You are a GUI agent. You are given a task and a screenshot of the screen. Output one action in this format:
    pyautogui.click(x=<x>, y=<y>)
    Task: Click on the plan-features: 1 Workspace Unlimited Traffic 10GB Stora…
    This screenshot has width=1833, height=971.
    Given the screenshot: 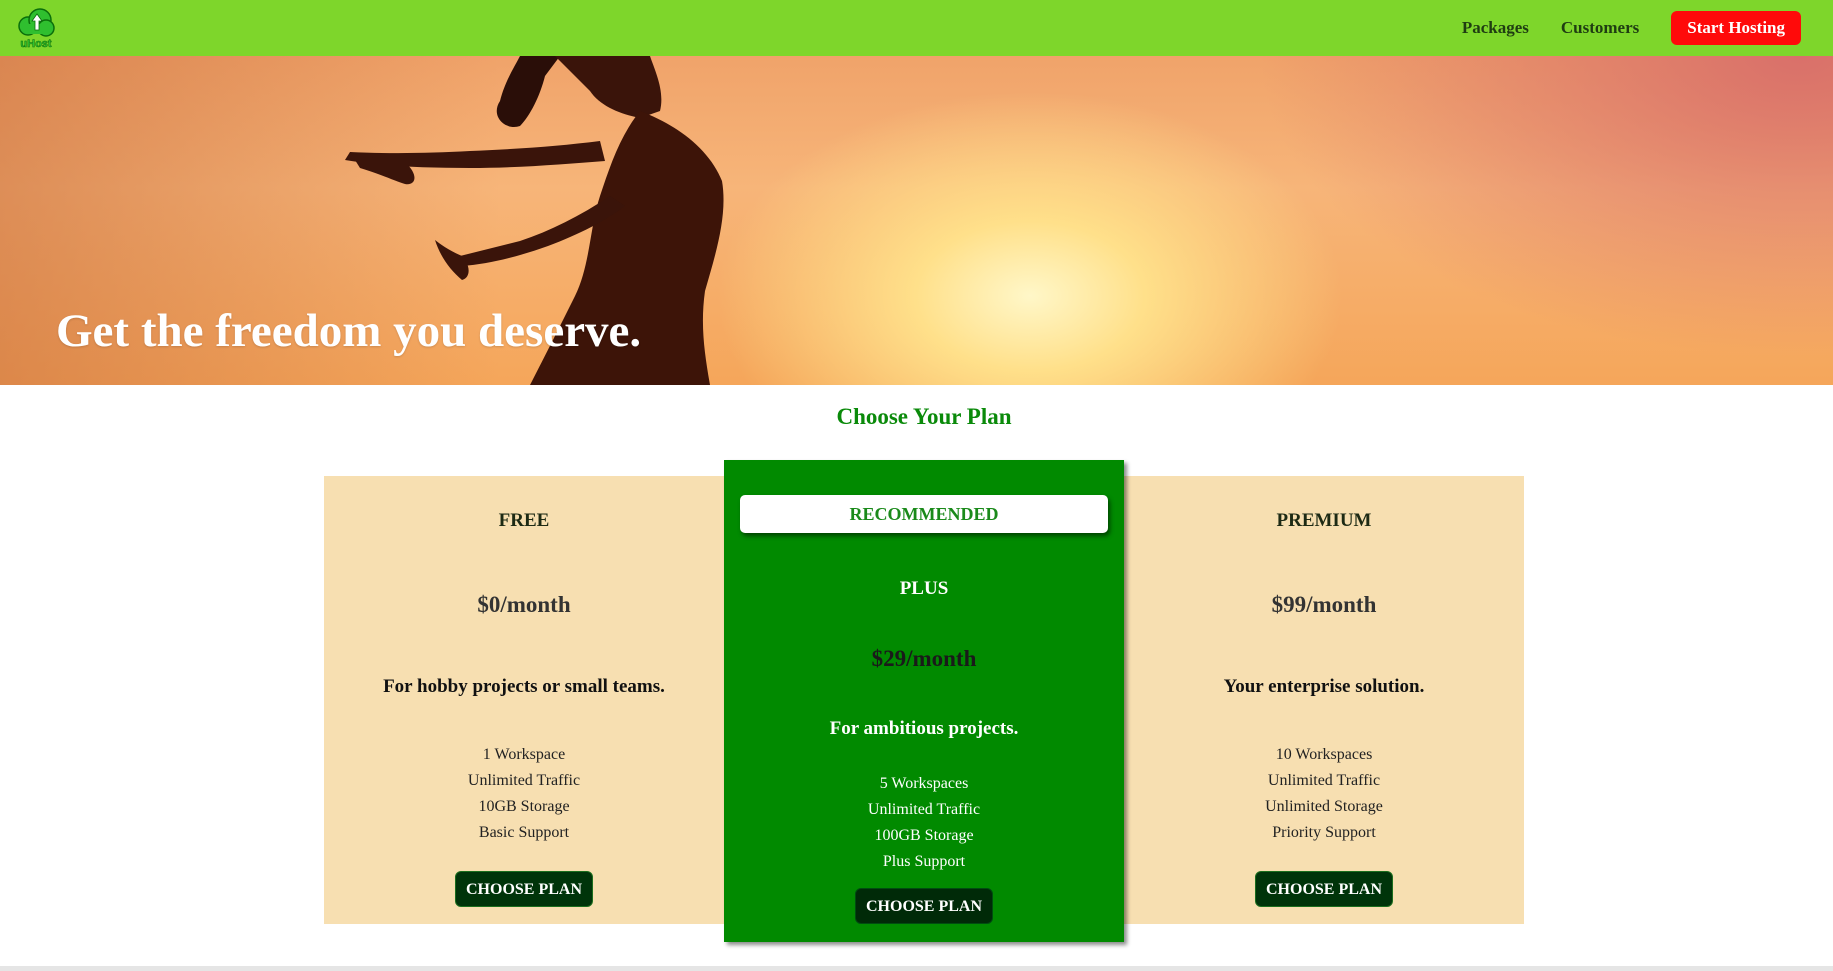 What is the action you would take?
    pyautogui.click(x=524, y=794)
    